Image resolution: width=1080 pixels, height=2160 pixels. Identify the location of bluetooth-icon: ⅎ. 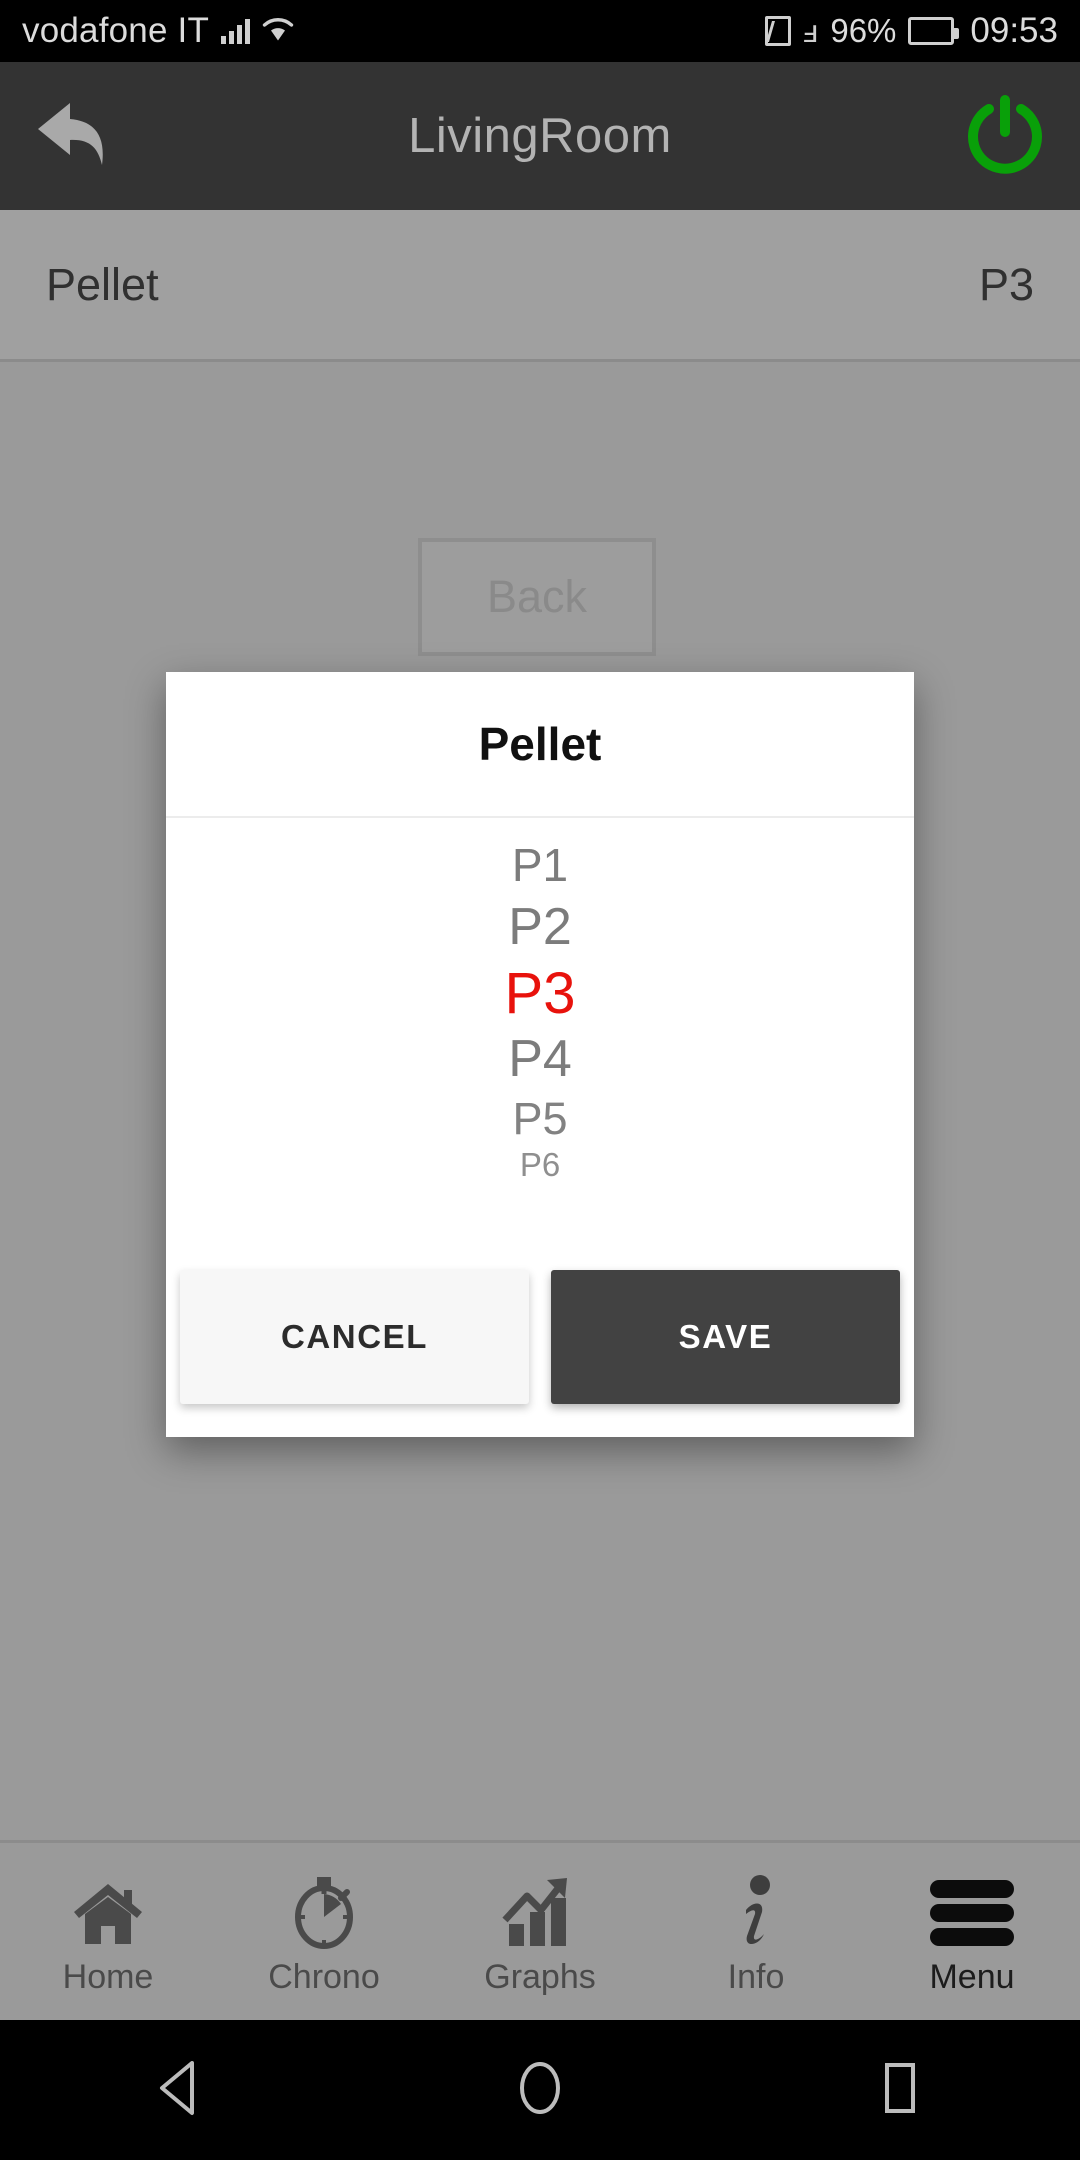
(810, 31).